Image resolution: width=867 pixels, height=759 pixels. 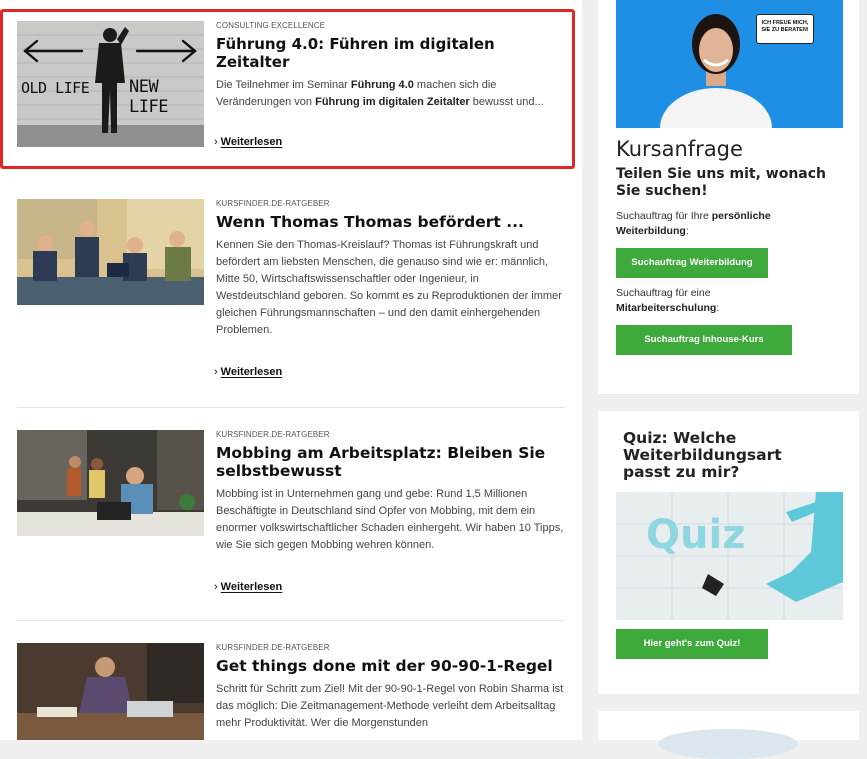 I want to click on partial-image, so click(x=728, y=744).